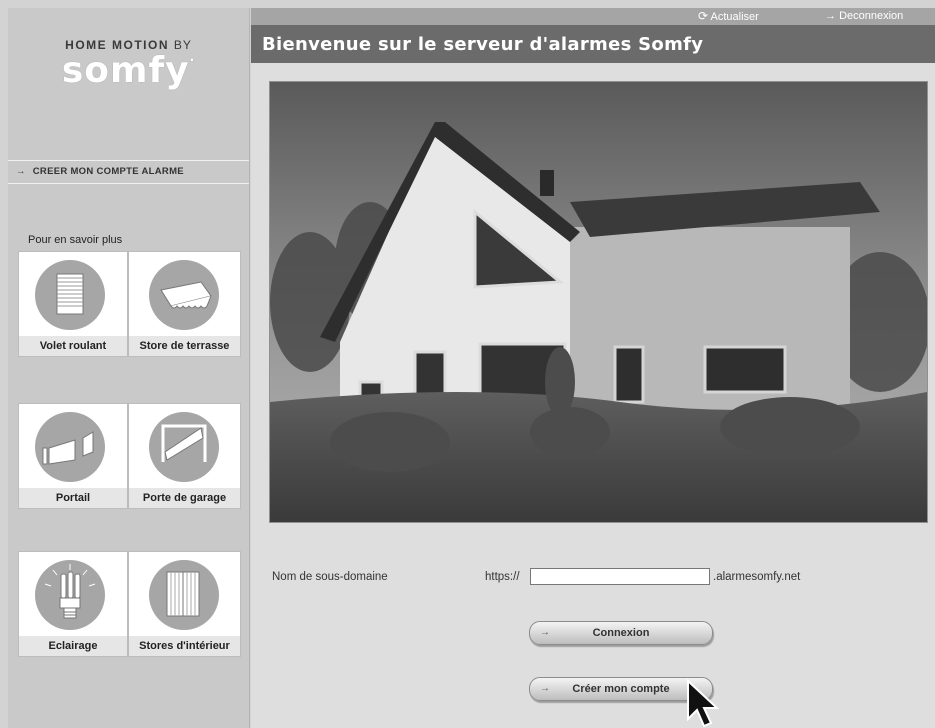 The width and height of the screenshot is (935, 728). I want to click on gate-icon, so click(70, 447).